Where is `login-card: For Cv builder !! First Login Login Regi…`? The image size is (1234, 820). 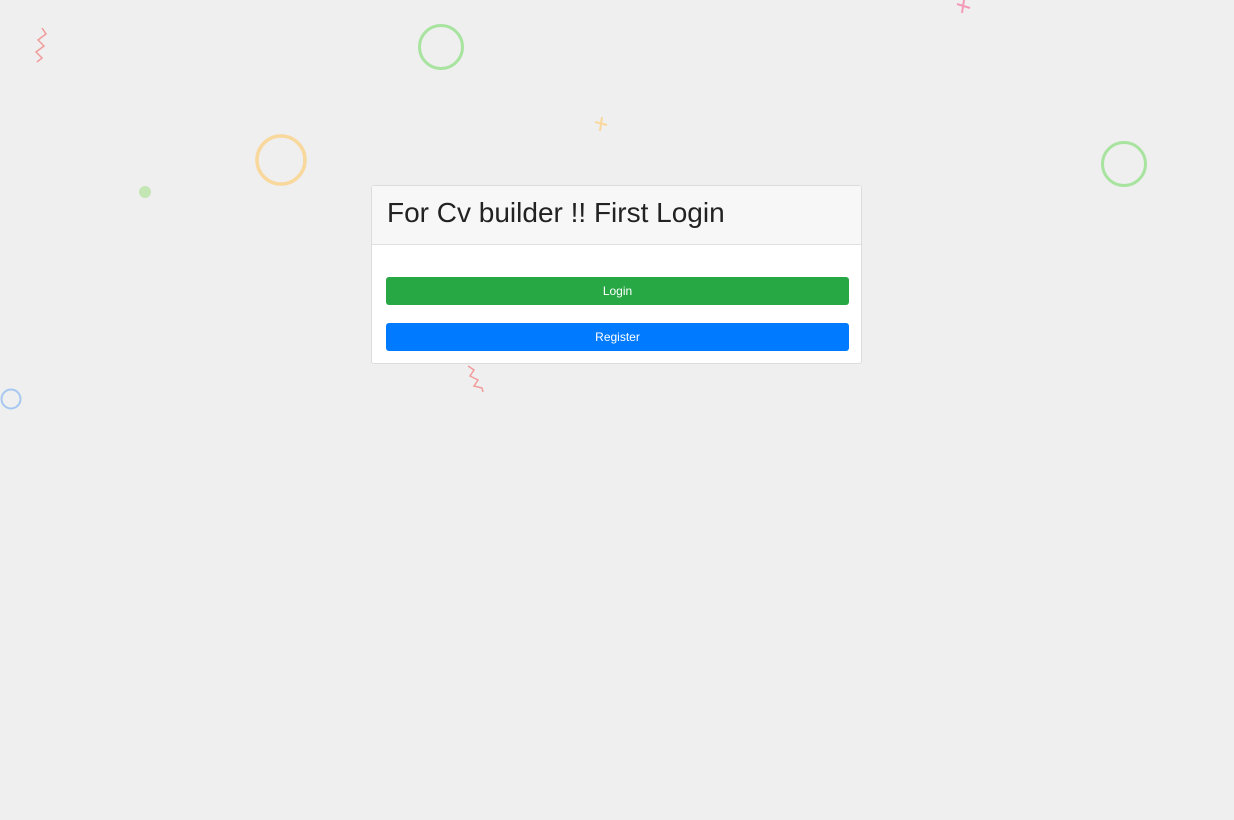 login-card: For Cv builder !! First Login Login Regi… is located at coordinates (616, 274).